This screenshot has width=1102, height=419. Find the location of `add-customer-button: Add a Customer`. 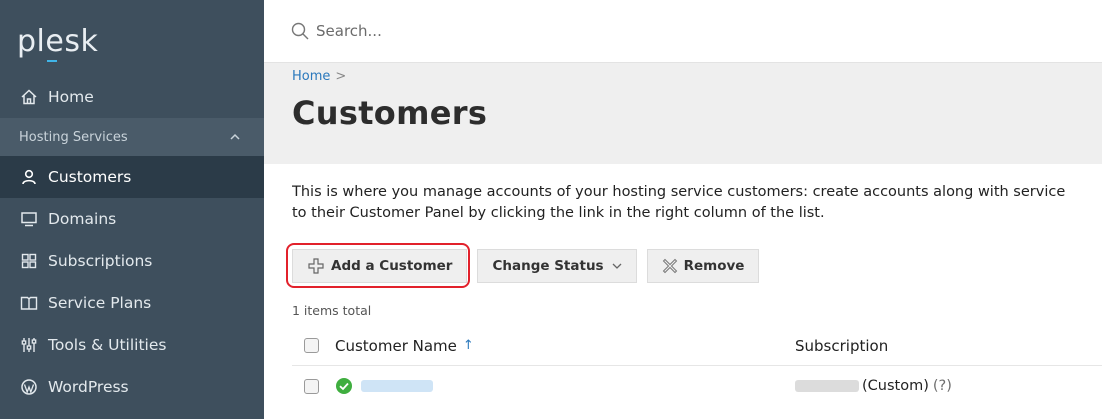

add-customer-button: Add a Customer is located at coordinates (380, 266).